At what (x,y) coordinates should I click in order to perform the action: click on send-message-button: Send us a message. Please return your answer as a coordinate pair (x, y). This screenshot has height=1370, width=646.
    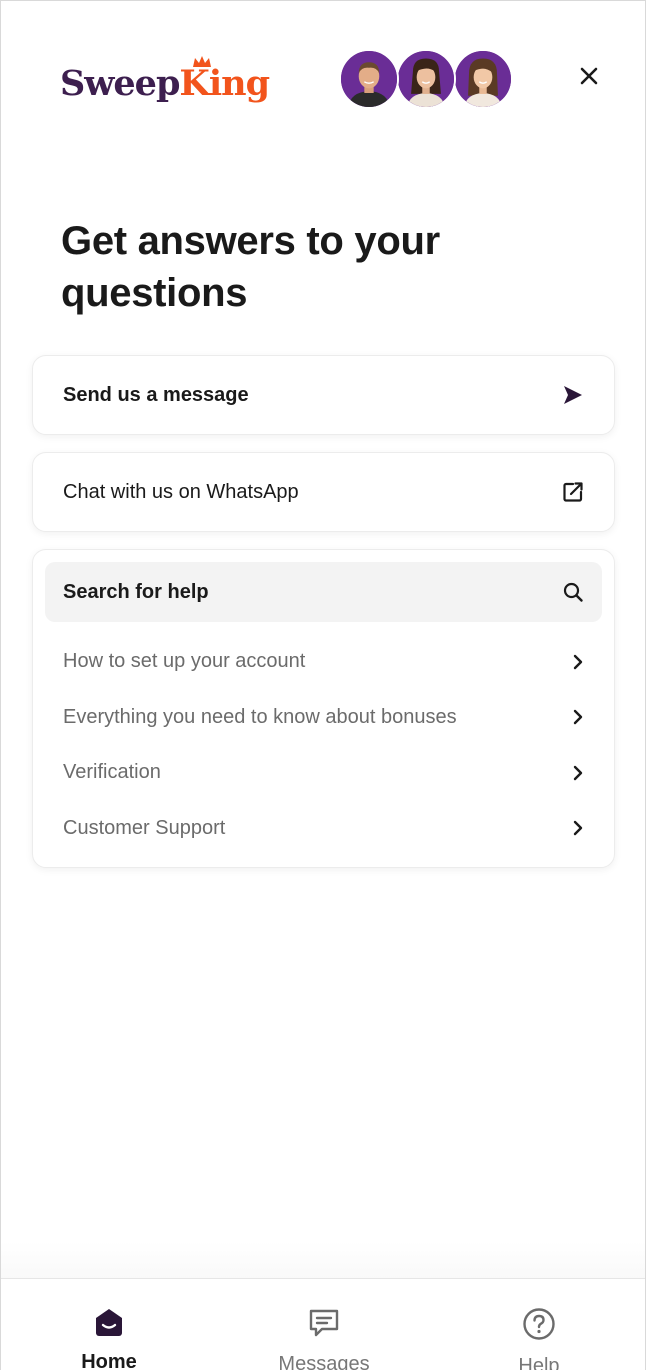
    Looking at the image, I should click on (323, 395).